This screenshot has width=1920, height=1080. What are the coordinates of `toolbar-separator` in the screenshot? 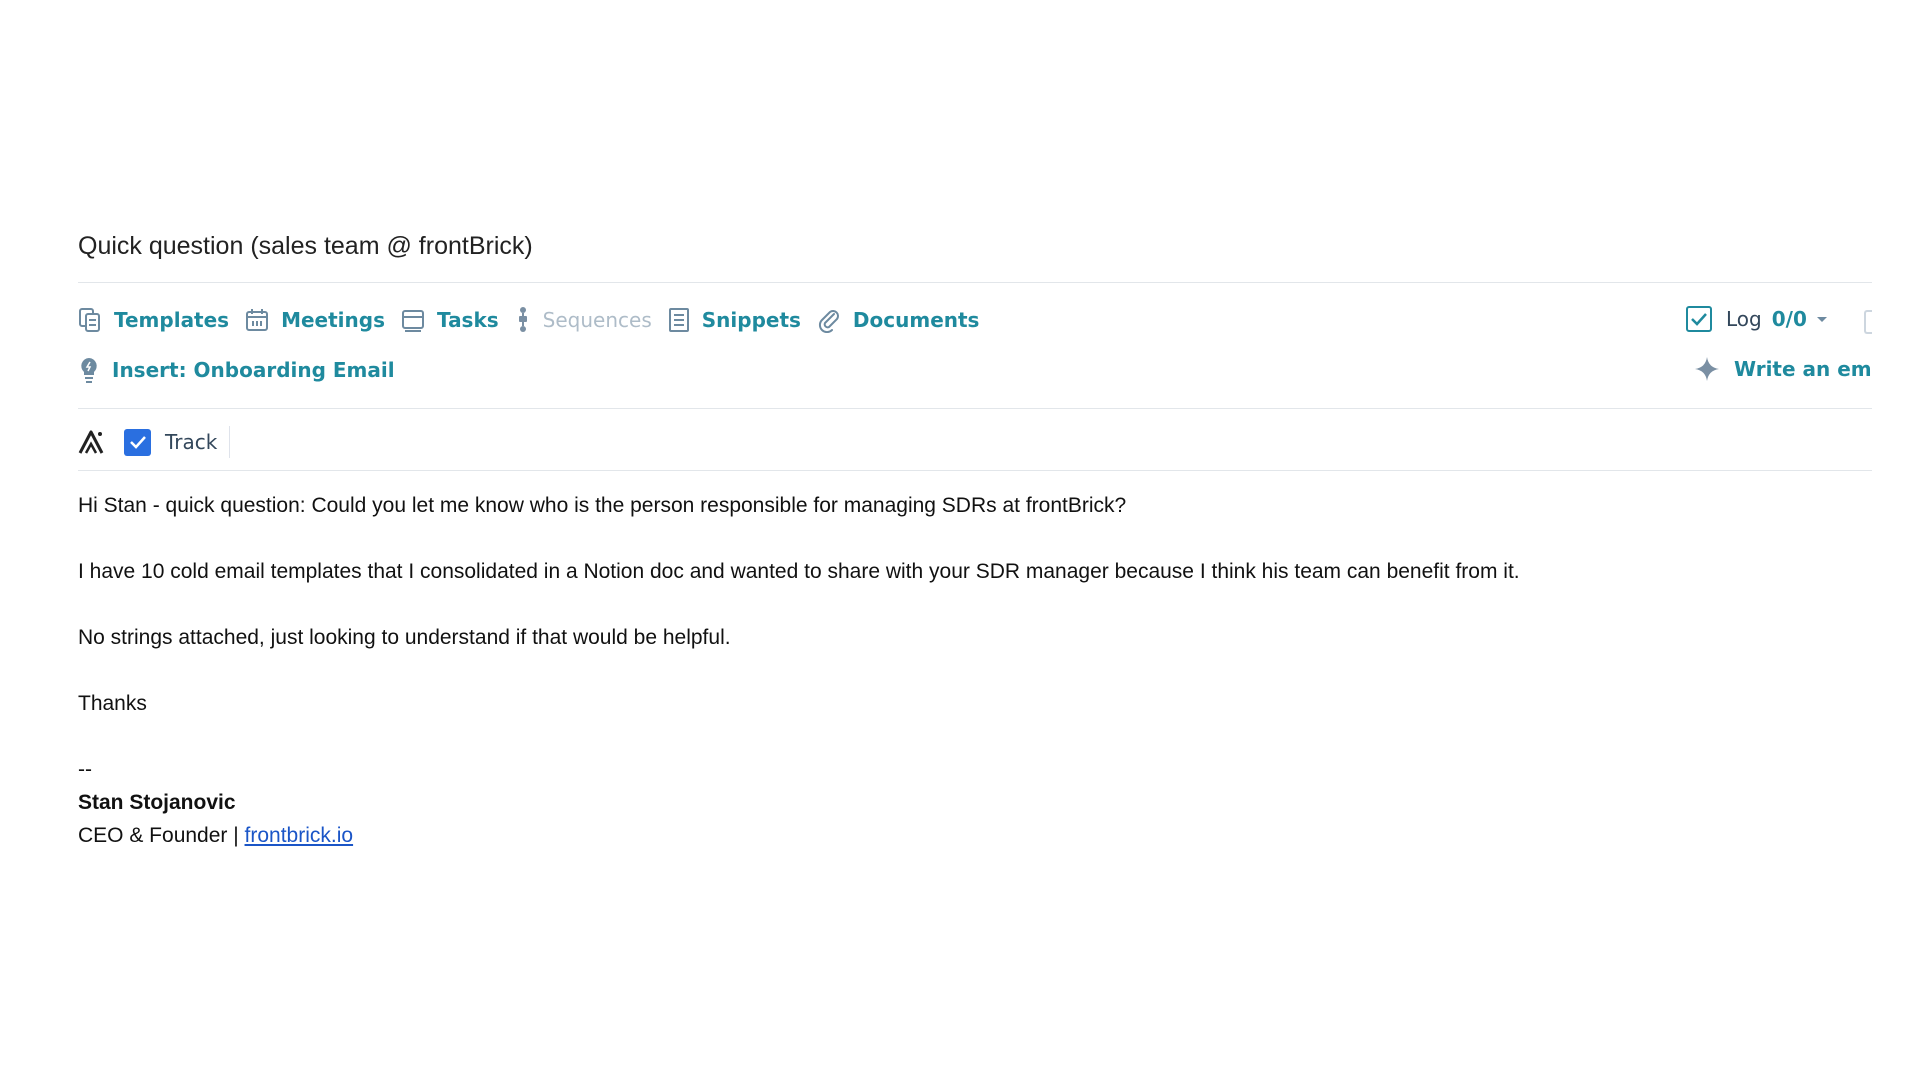 It's located at (230, 442).